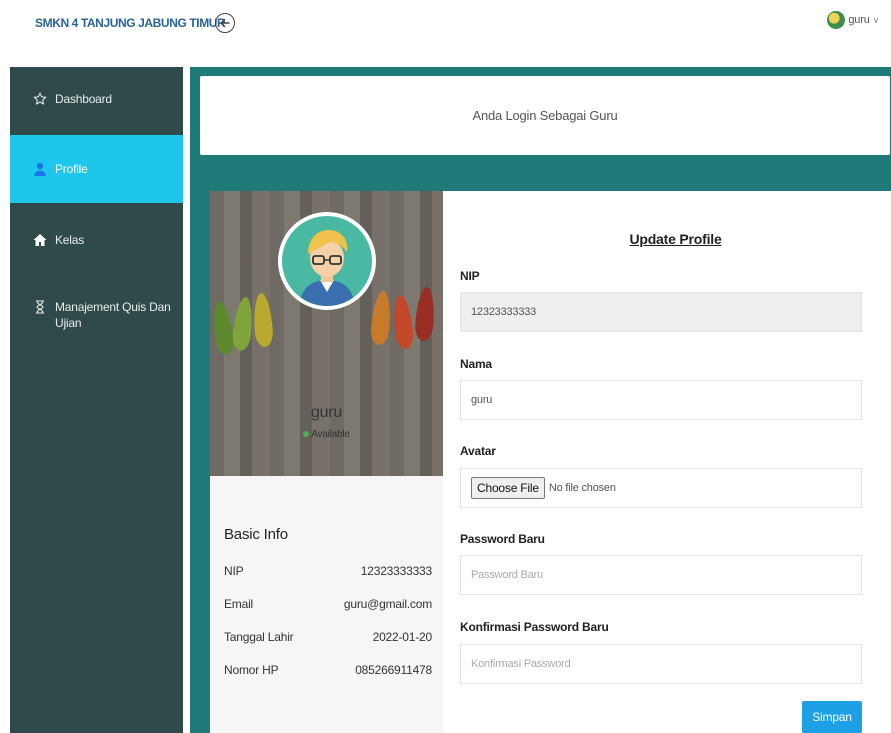  Describe the element at coordinates (393, 670) in the screenshot. I see `info-value: 085266911478` at that location.